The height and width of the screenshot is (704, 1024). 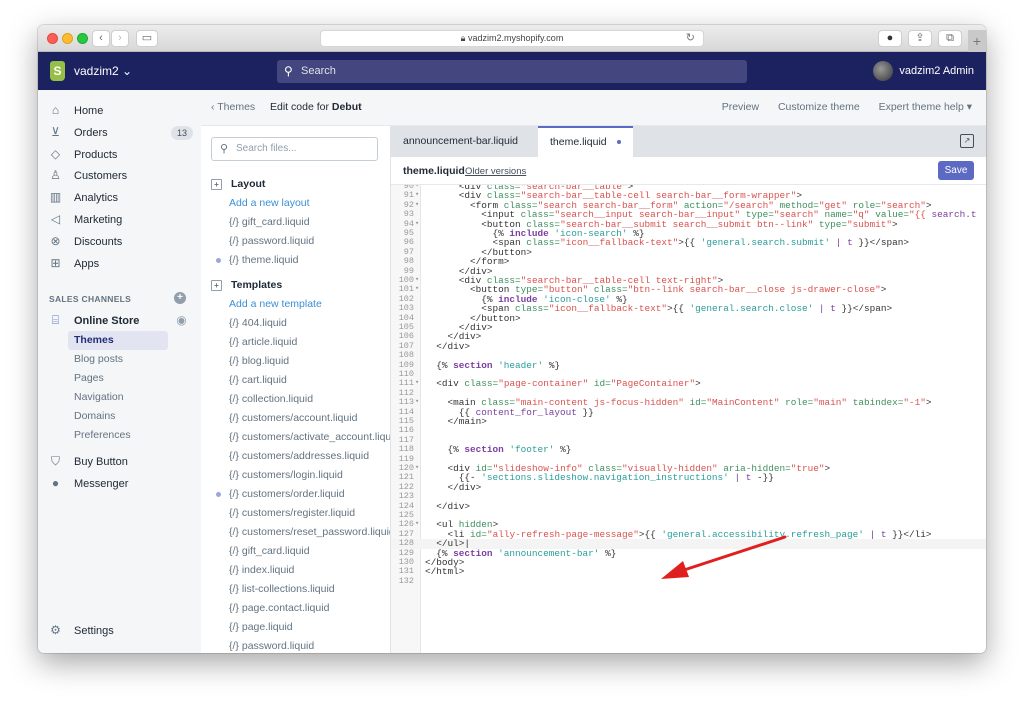 I want to click on save-button: Save, so click(x=956, y=170).